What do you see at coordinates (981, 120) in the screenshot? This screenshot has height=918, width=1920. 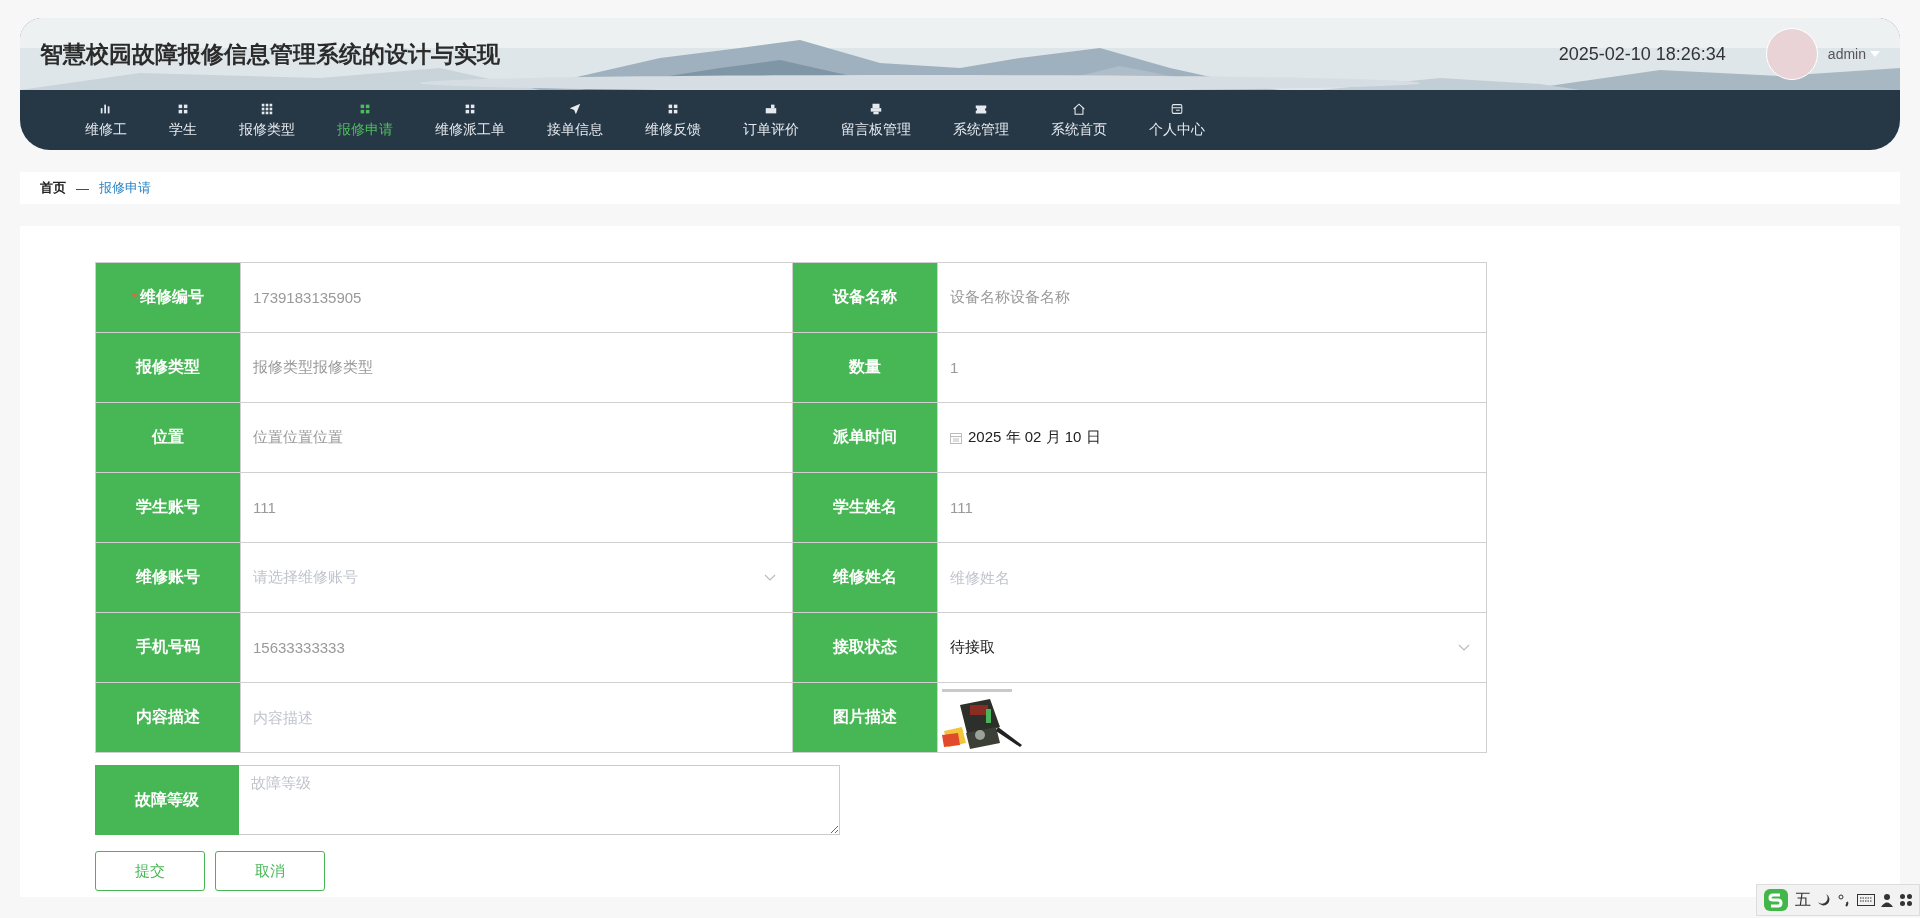 I see `nav-item: 系统管理` at bounding box center [981, 120].